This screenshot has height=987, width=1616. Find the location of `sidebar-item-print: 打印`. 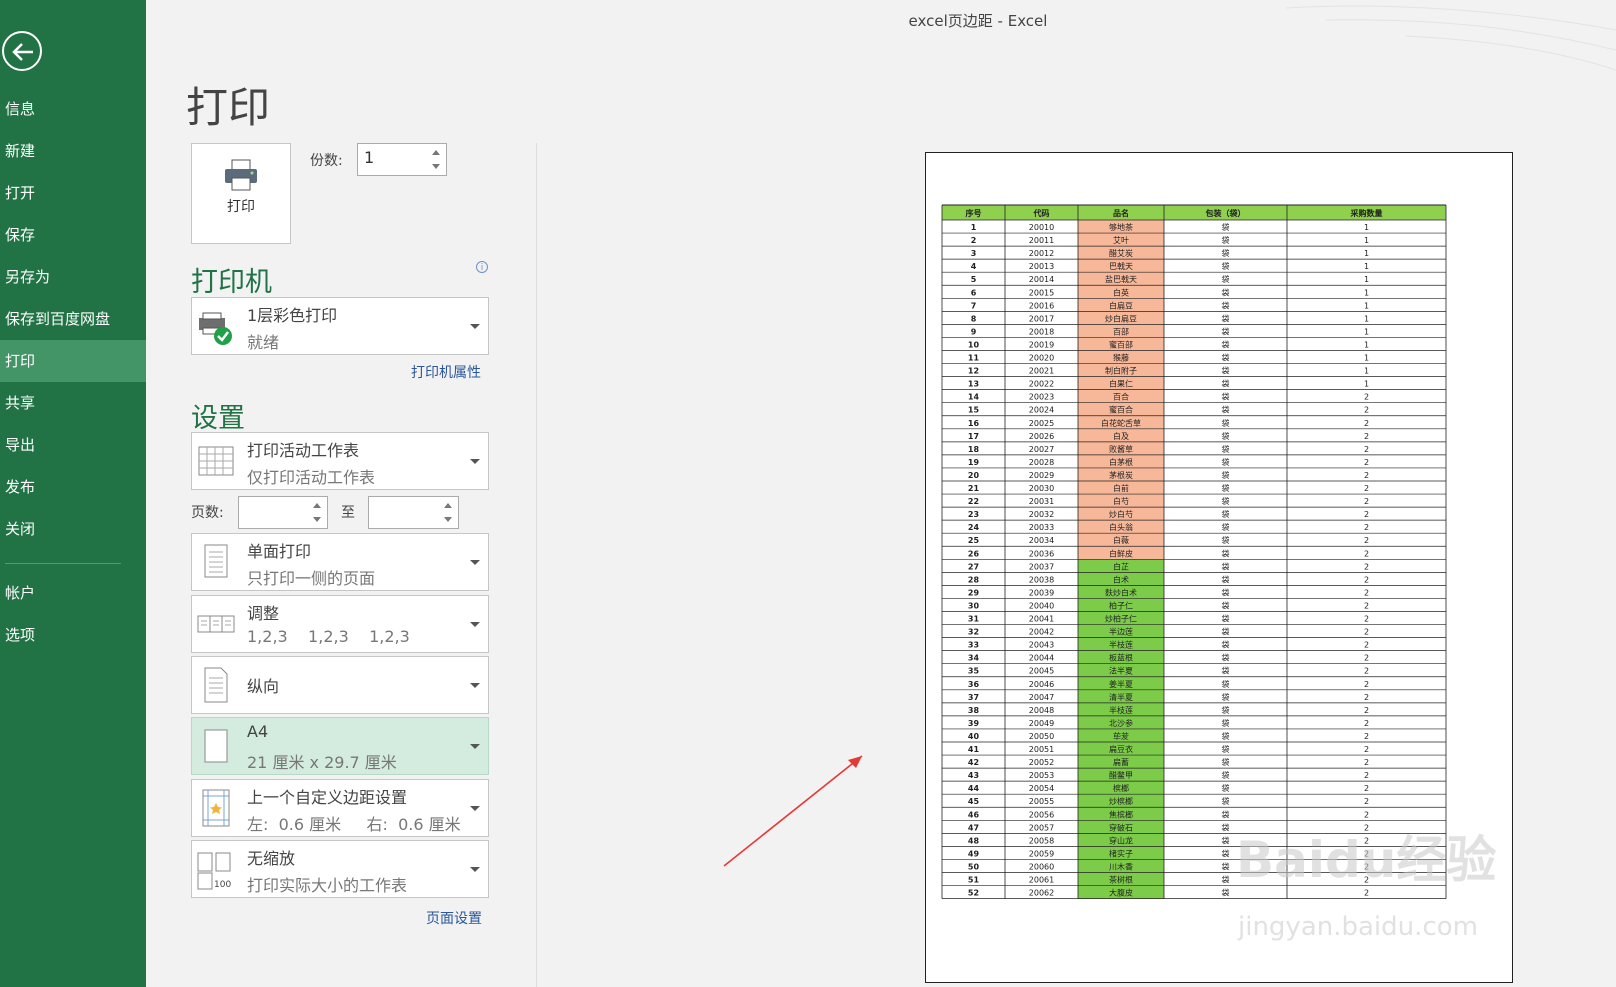

sidebar-item-print: 打印 is located at coordinates (73, 361).